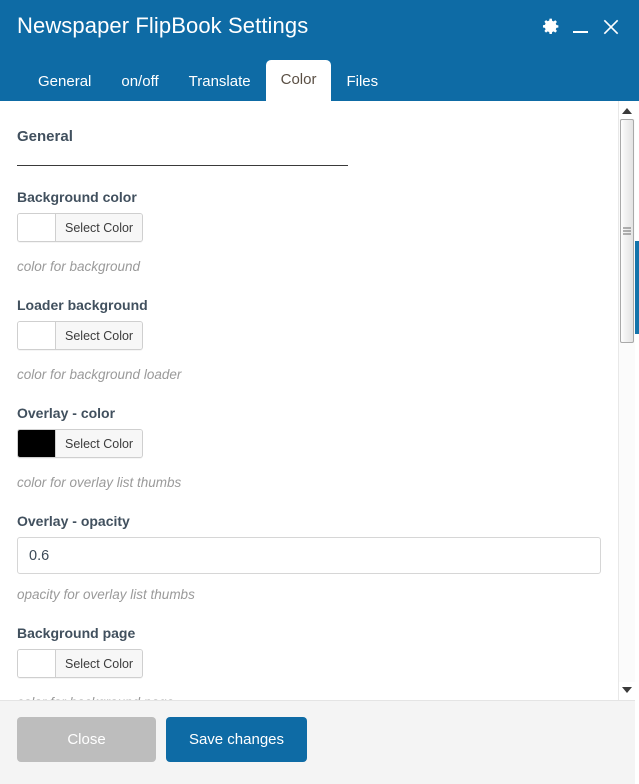 The width and height of the screenshot is (639, 784). I want to click on gear-icon, so click(550, 26).